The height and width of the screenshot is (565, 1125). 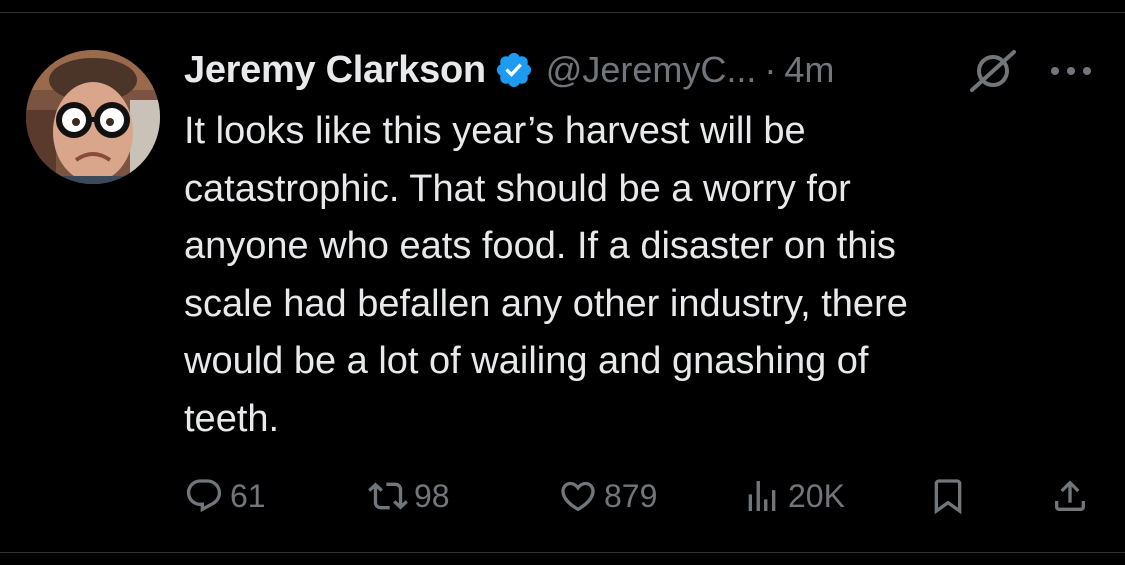 I want to click on repost-button: 98, so click(x=409, y=496).